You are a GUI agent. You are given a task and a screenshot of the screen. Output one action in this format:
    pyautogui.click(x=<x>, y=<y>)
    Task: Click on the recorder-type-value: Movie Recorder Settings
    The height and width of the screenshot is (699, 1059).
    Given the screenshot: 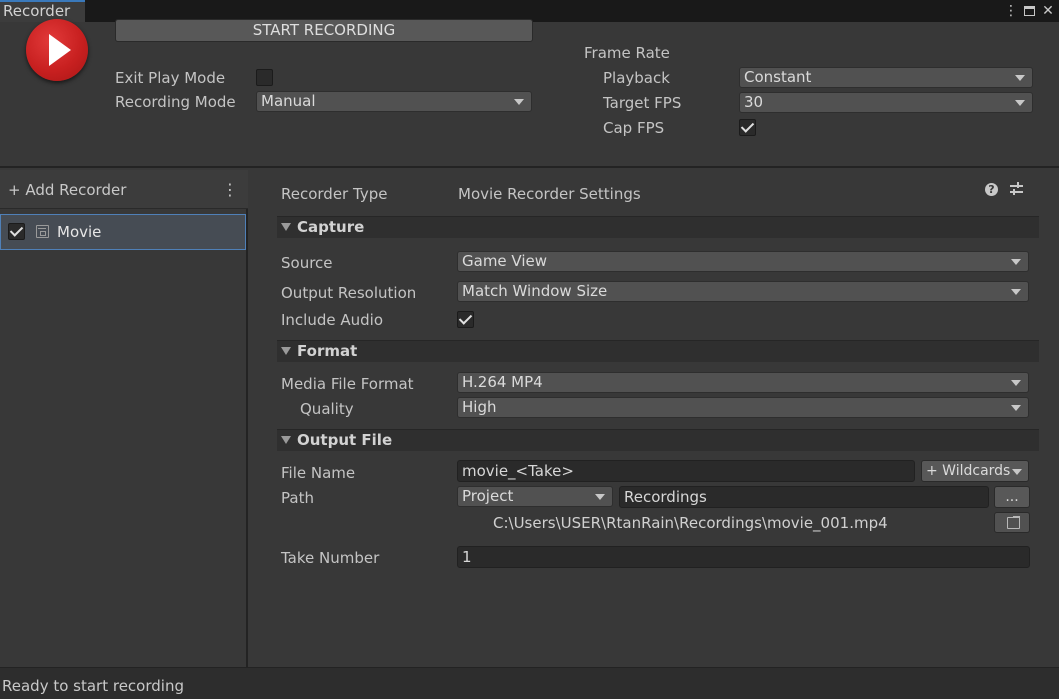 What is the action you would take?
    pyautogui.click(x=549, y=194)
    